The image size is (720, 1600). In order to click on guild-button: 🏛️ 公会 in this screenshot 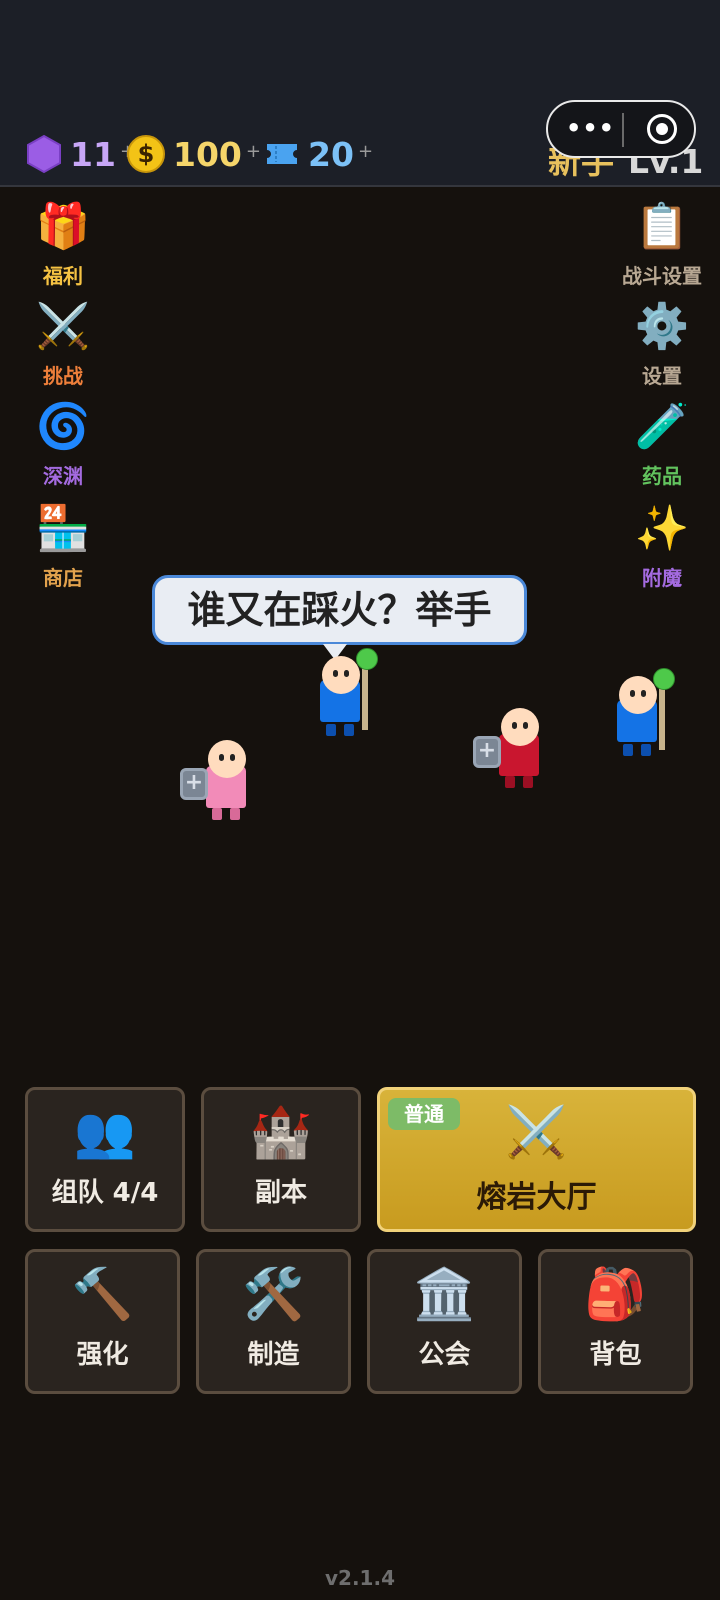, I will do `click(444, 1321)`.